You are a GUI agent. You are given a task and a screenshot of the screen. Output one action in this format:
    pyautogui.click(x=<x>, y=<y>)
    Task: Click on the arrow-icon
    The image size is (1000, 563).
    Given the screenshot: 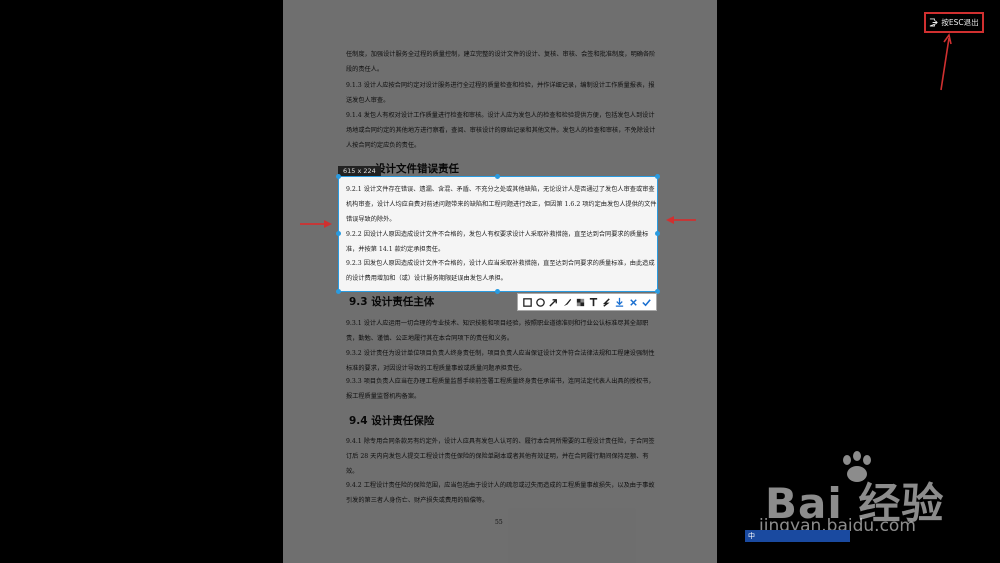 What is the action you would take?
    pyautogui.click(x=553, y=302)
    